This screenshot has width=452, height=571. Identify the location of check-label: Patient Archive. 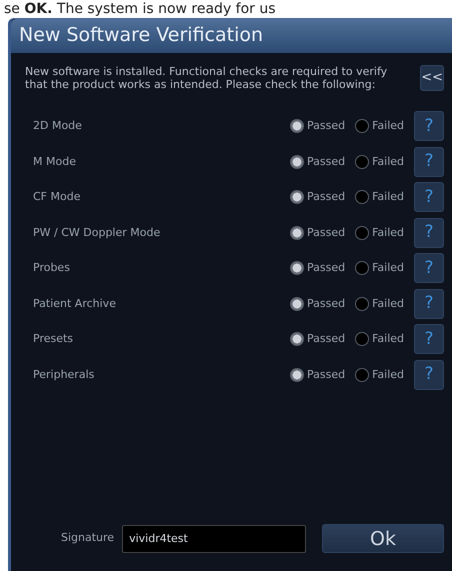
(75, 304).